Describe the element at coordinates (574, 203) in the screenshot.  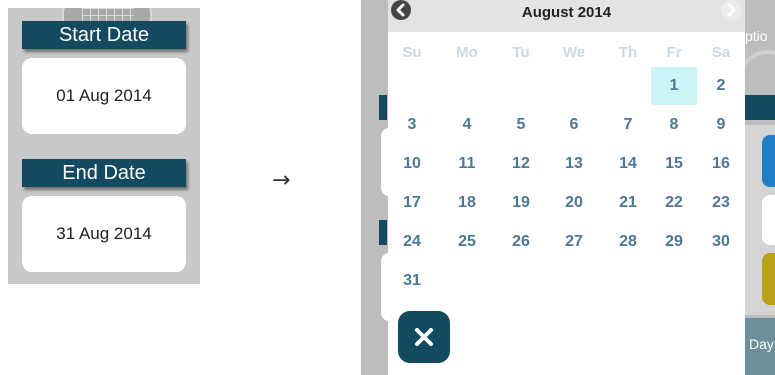
I see `calendar-day: 20` at that location.